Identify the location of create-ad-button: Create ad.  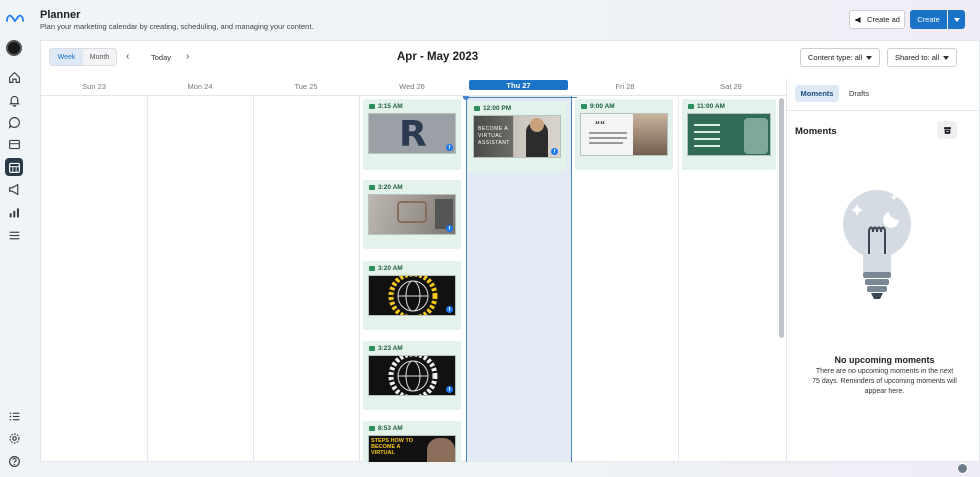
(877, 19).